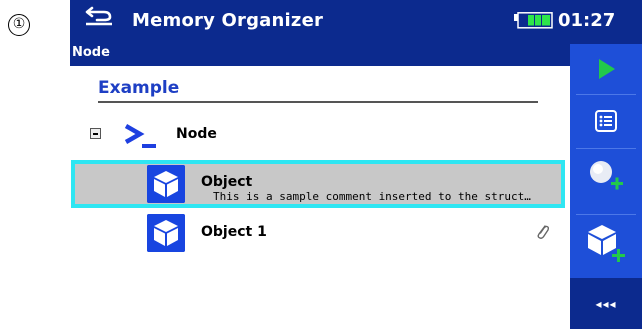  I want to click on add-measurement-icon, so click(606, 175).